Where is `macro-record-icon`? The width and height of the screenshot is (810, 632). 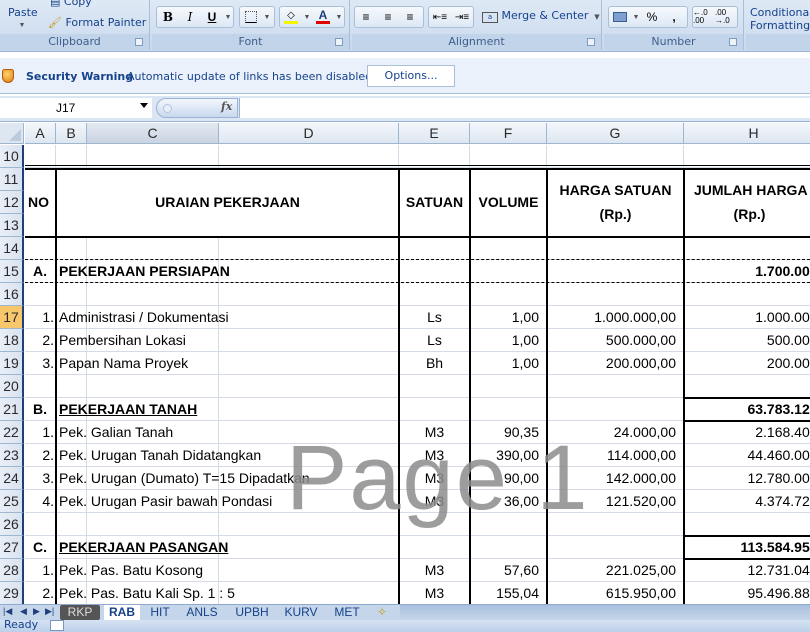
macro-record-icon is located at coordinates (57, 625).